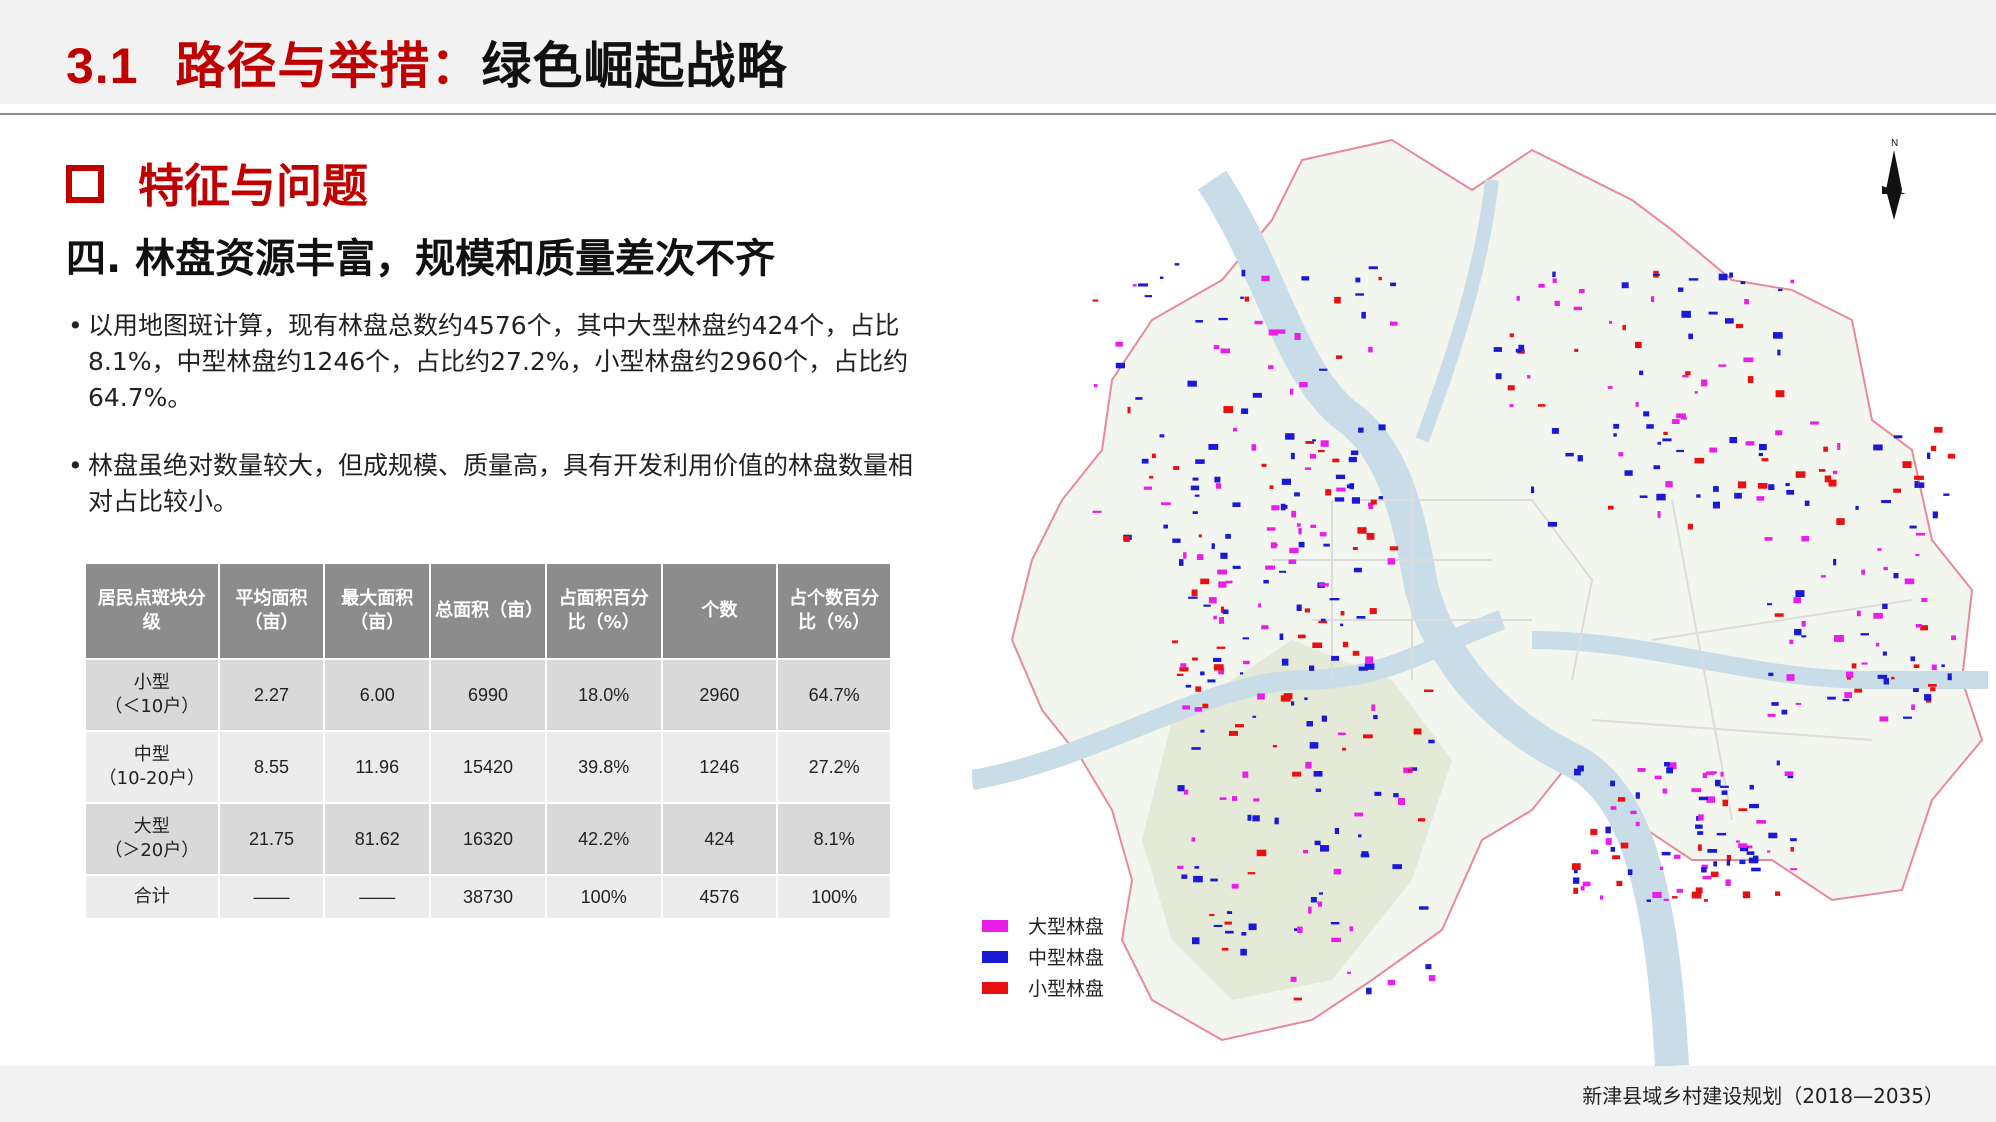 This screenshot has width=1996, height=1122. Describe the element at coordinates (152, 839) in the screenshot. I see `table-cell-category: 大型 （＞20户）` at that location.